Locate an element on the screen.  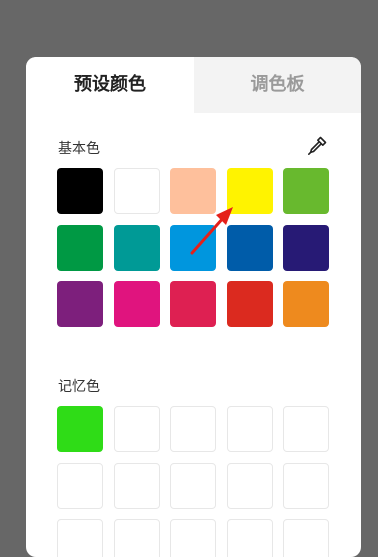
basic-colors-label: 基本色 is located at coordinates (79, 149).